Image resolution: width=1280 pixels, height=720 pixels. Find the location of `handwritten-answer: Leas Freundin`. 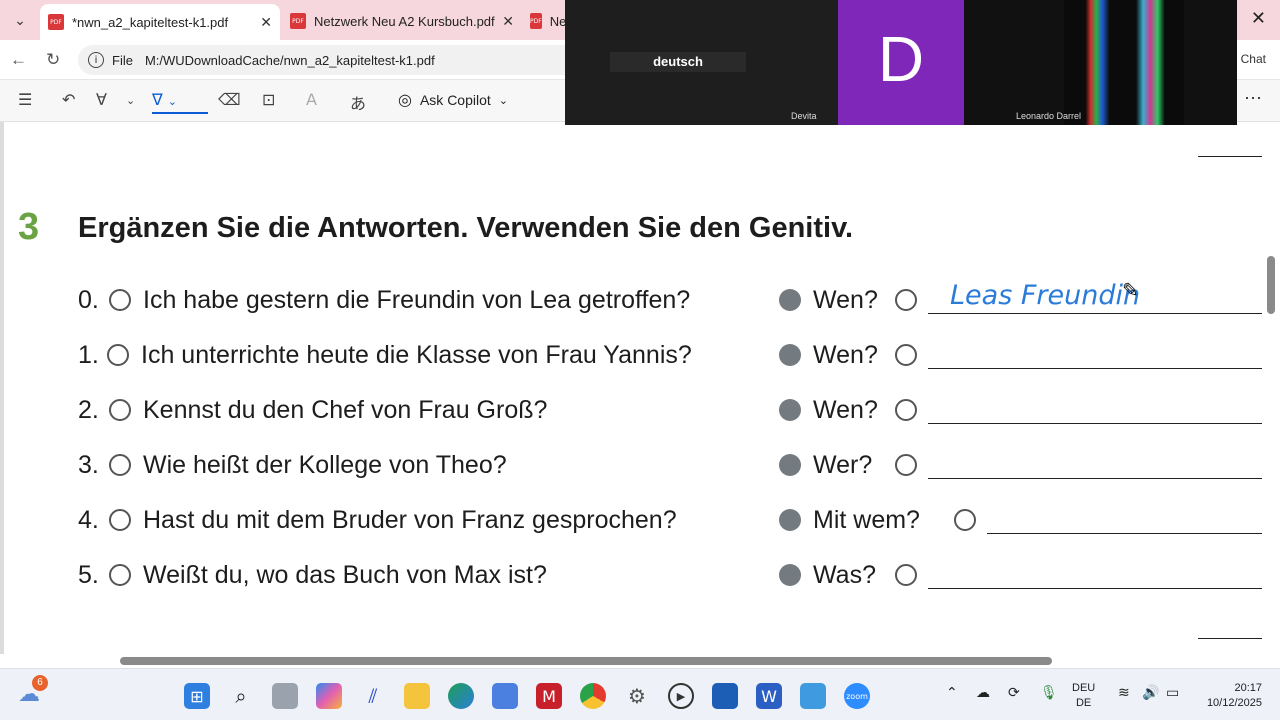

handwritten-answer: Leas Freundin is located at coordinates (1045, 295).